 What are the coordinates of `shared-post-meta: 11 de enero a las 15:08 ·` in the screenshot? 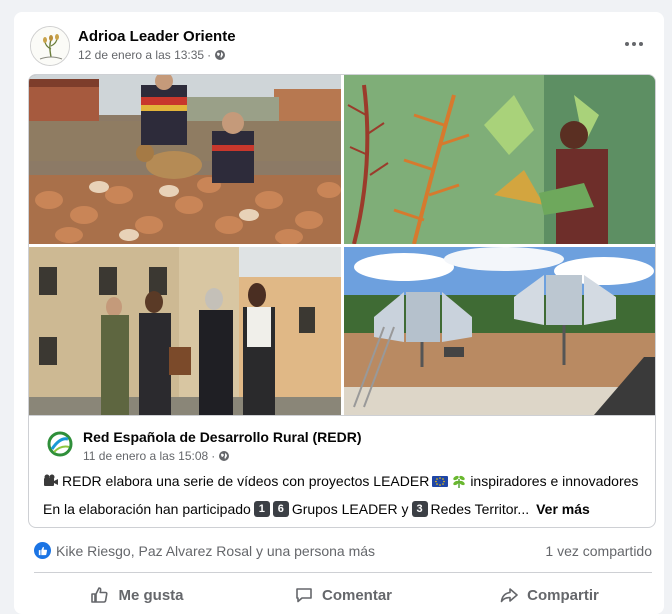 It's located at (156, 456).